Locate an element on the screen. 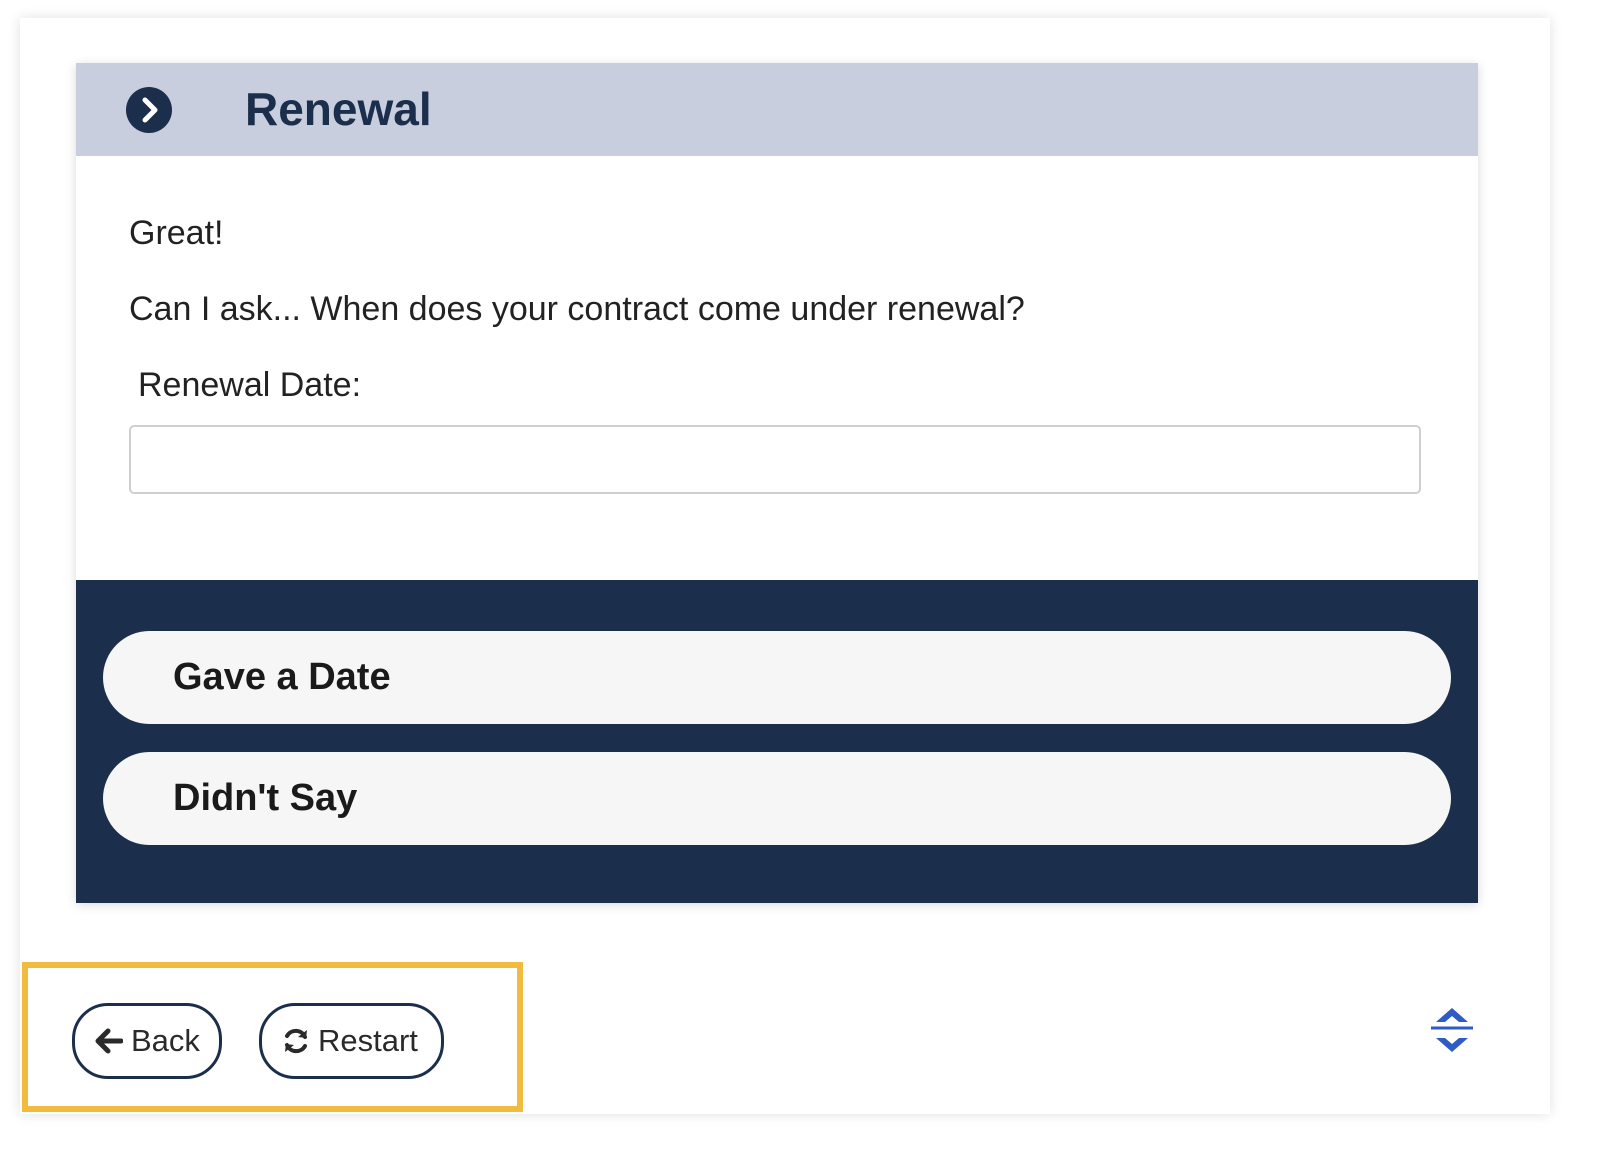 This screenshot has width=1608, height=1162. refresh-icon is located at coordinates (296, 1041).